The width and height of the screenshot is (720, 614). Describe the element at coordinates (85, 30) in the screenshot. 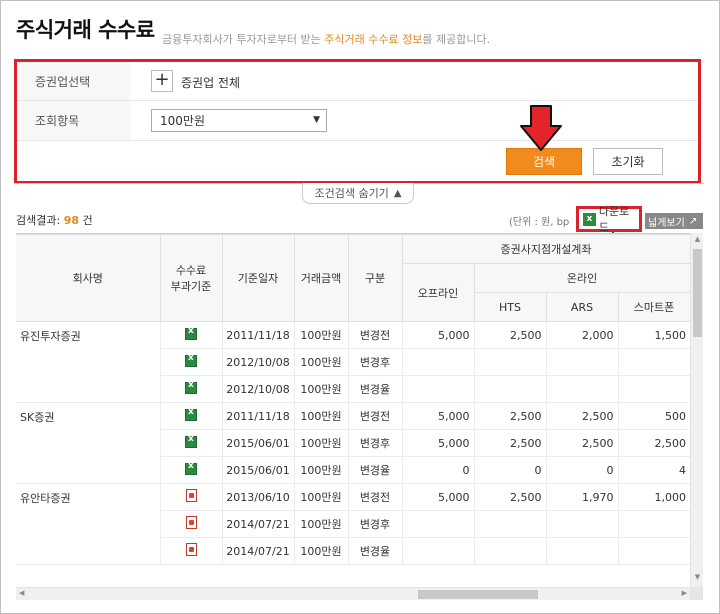

I see `page-title: 주식거래 수수료` at that location.